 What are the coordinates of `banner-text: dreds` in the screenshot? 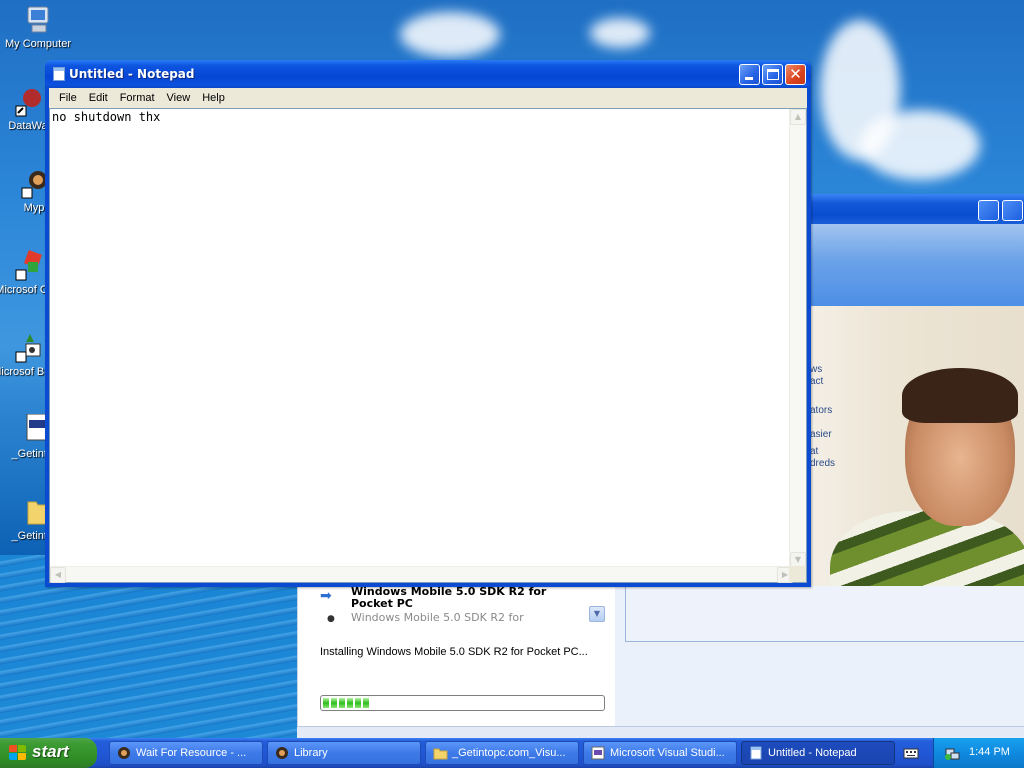 It's located at (823, 463).